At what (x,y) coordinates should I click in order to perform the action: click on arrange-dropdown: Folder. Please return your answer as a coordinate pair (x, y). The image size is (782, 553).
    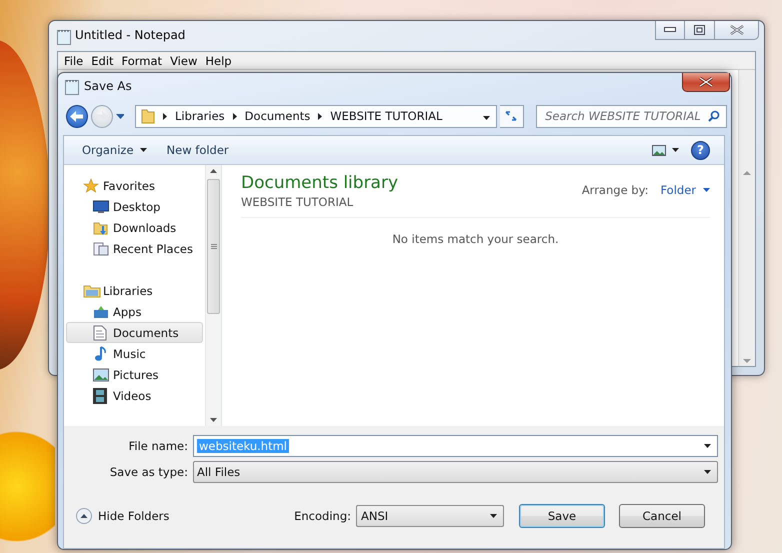
    Looking at the image, I should click on (685, 190).